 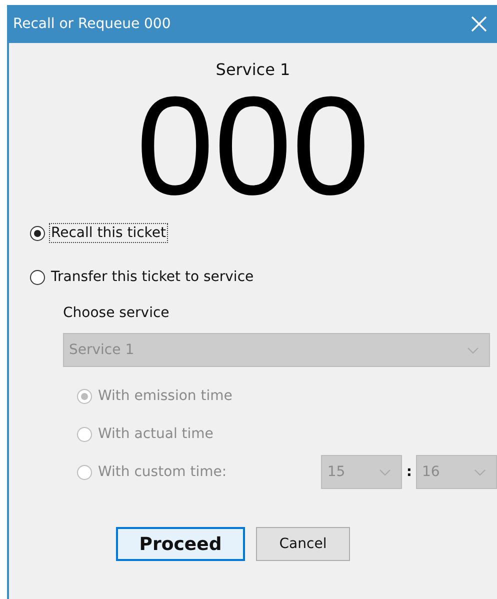 What do you see at coordinates (116, 313) in the screenshot?
I see `choose-service-label: Choose service` at bounding box center [116, 313].